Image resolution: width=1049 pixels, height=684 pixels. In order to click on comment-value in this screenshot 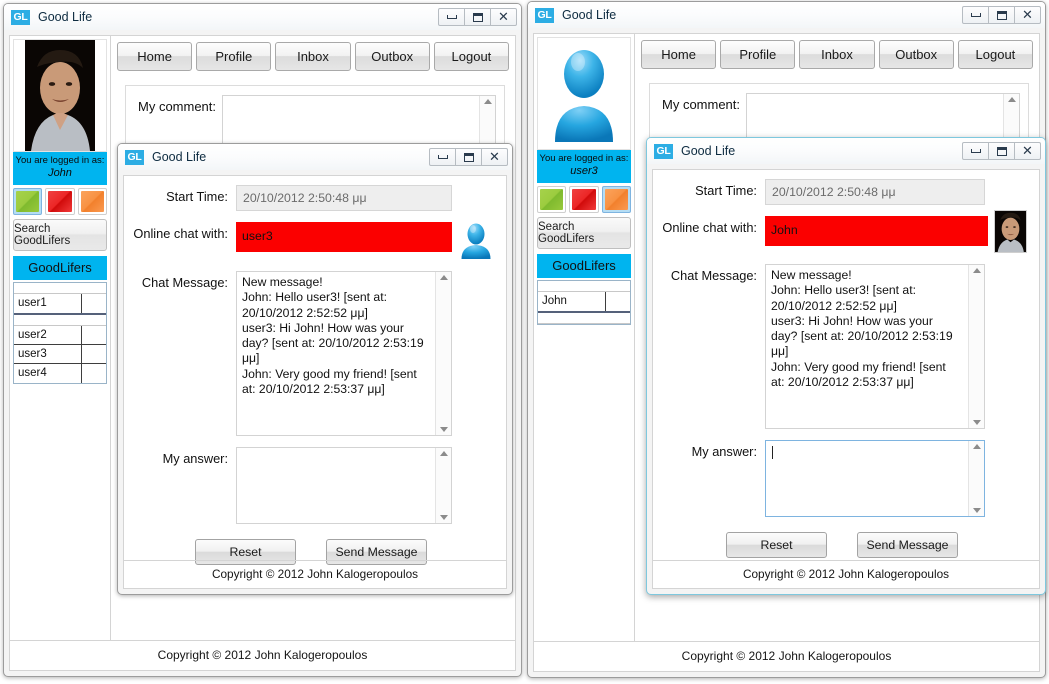, I will do `click(359, 99)`.